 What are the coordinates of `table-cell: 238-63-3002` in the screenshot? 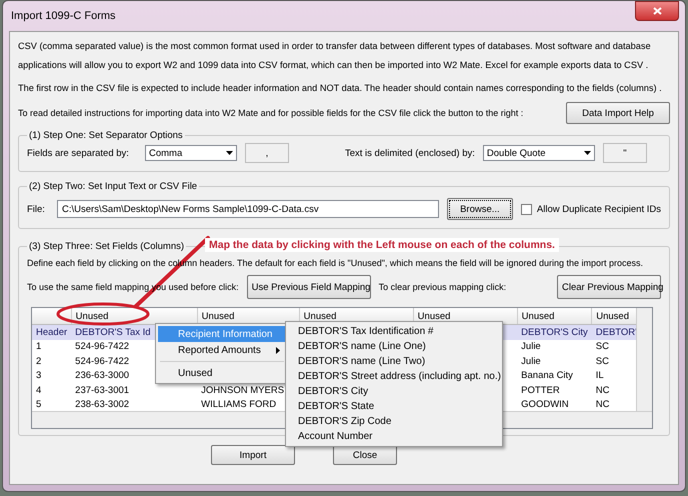 It's located at (102, 404).